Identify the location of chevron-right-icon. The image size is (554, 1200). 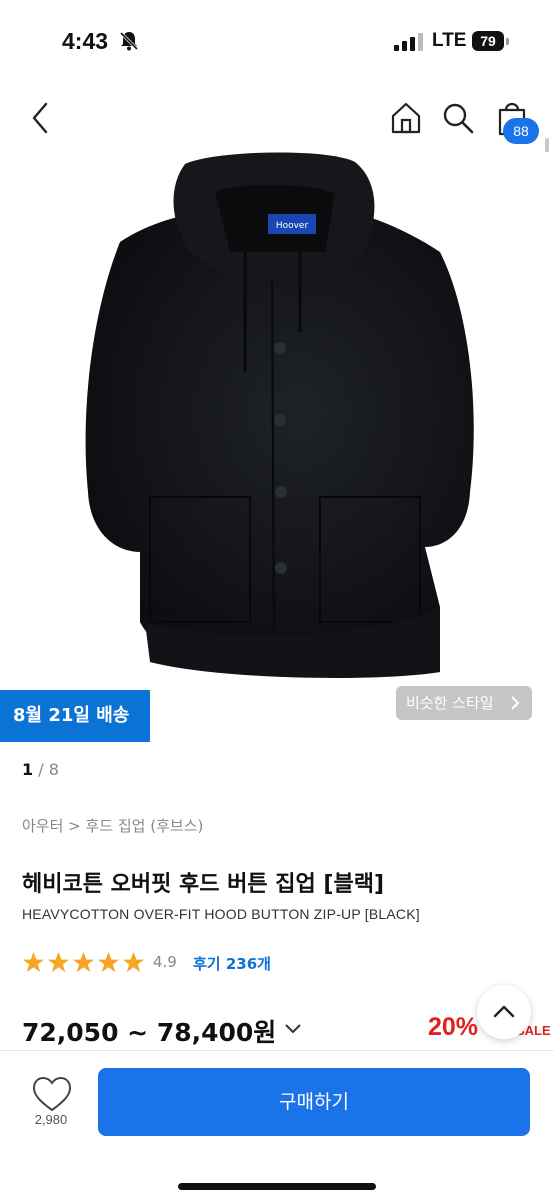
(515, 703).